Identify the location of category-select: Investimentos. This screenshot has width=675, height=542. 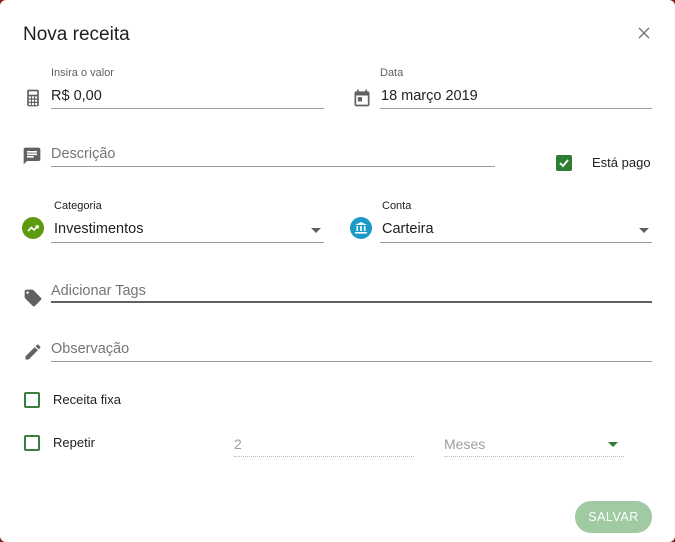
(98, 229).